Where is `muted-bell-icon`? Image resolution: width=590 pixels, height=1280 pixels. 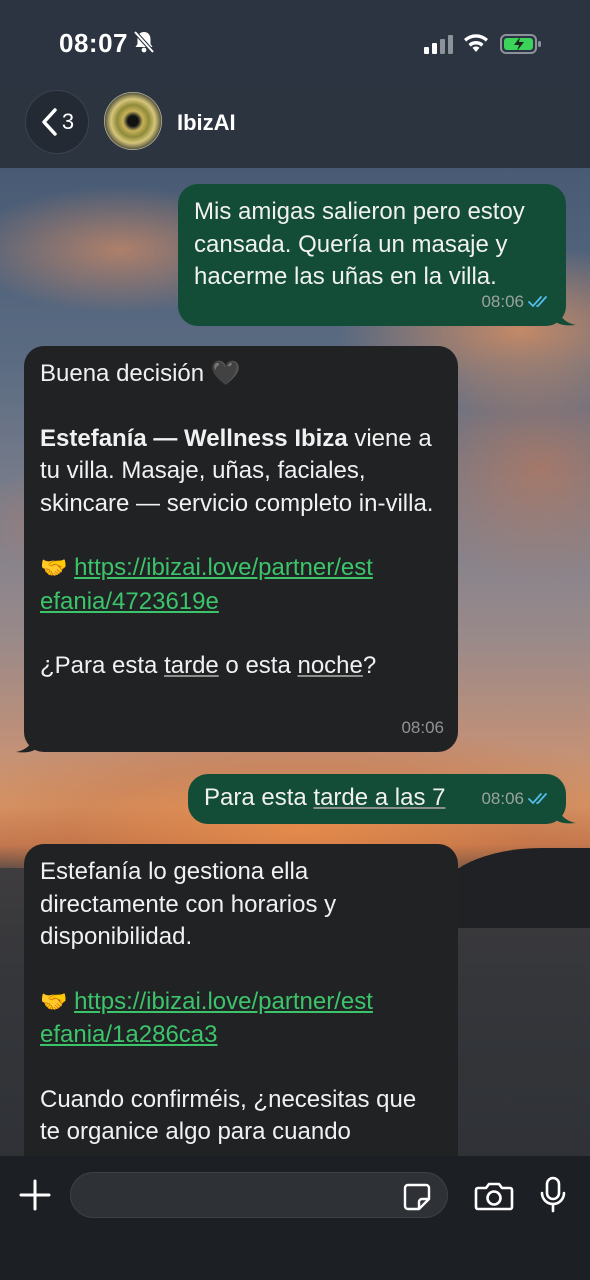 muted-bell-icon is located at coordinates (144, 42).